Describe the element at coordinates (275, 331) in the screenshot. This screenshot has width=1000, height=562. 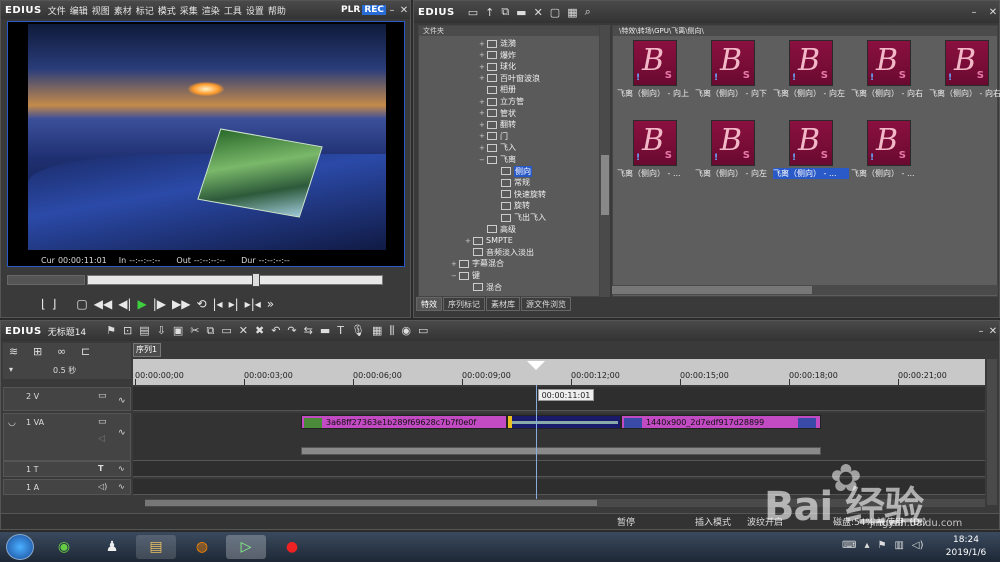
I see `undo-icon: ↶` at that location.